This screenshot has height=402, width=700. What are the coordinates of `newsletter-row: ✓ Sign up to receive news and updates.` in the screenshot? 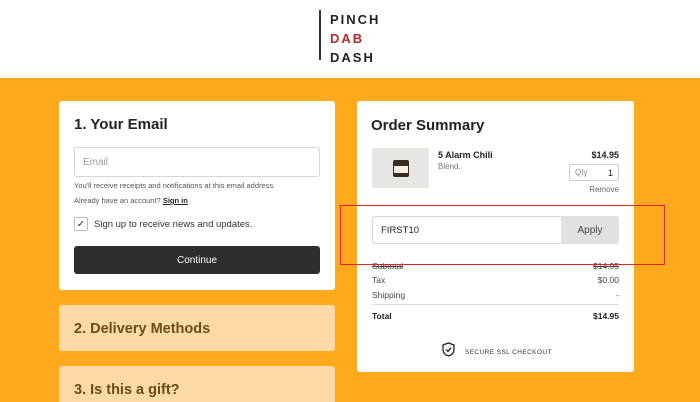 It's located at (163, 224).